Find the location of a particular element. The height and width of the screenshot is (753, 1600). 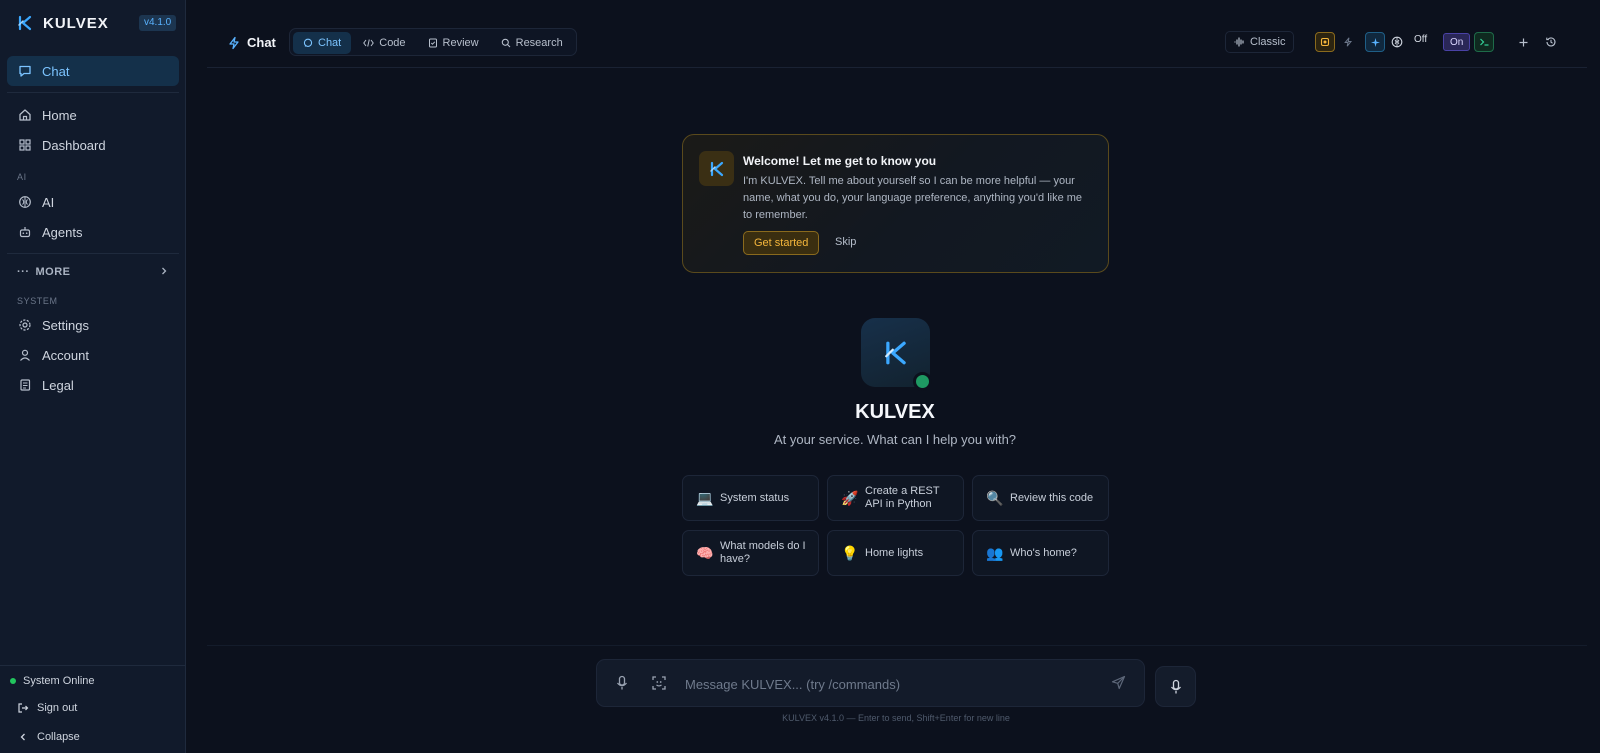

suggestion-label: Home lights is located at coordinates (894, 552).